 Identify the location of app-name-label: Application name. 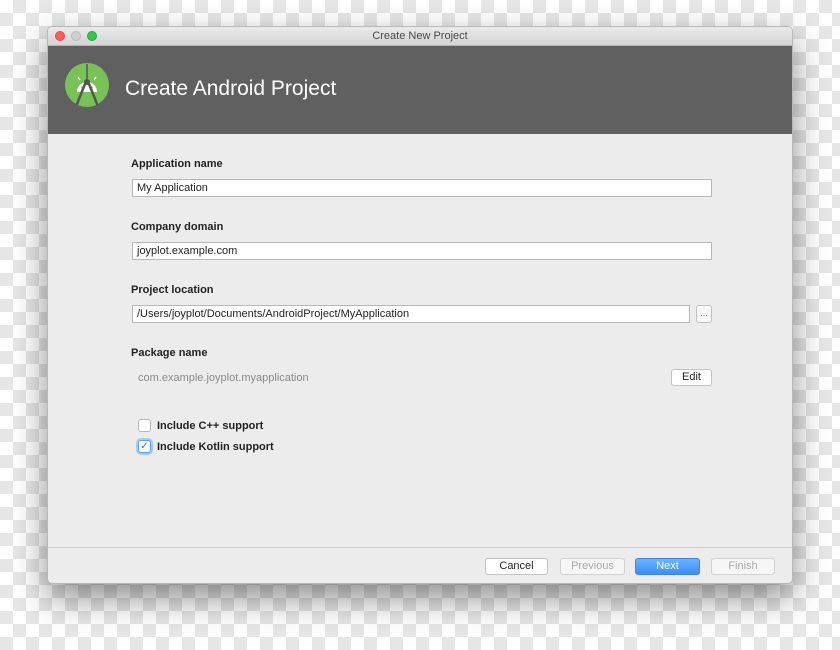
(177, 164).